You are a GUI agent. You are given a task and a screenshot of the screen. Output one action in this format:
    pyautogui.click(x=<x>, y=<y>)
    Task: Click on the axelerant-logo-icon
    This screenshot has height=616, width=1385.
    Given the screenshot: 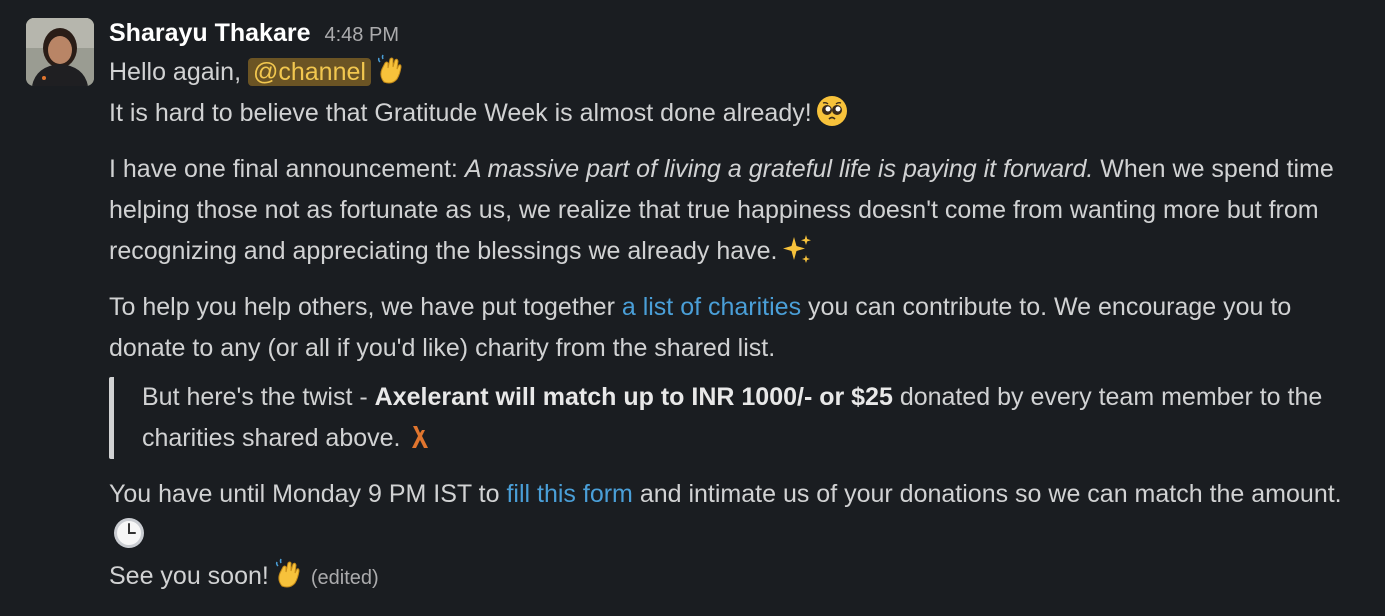 What is the action you would take?
    pyautogui.click(x=420, y=436)
    